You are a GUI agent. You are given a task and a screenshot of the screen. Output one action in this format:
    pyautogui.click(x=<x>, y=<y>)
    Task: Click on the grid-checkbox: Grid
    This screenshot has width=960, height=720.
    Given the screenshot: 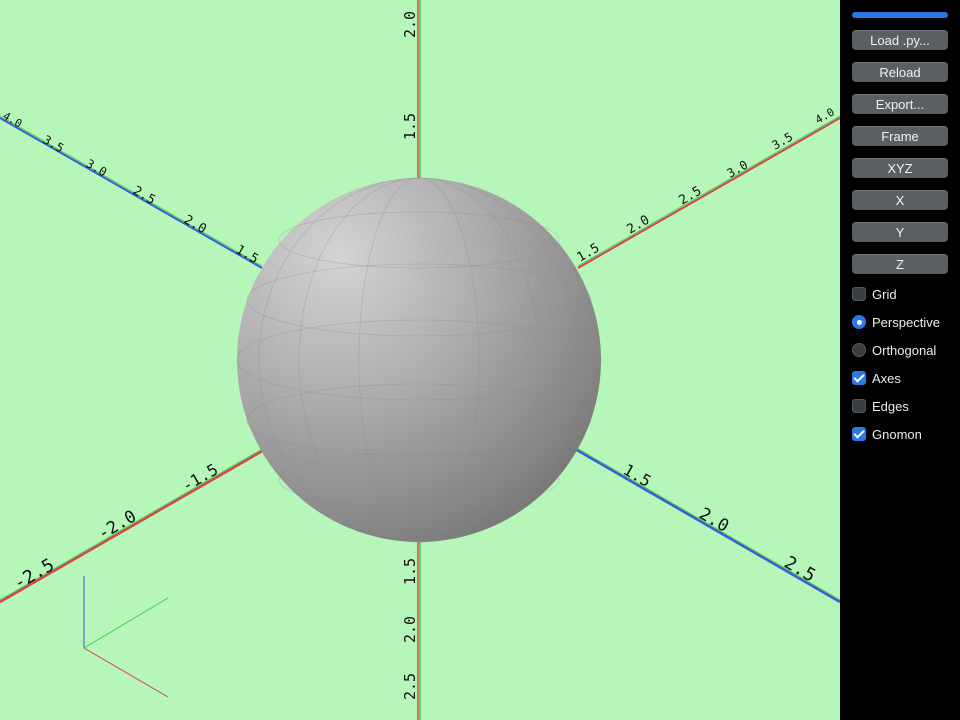 What is the action you would take?
    pyautogui.click(x=874, y=294)
    